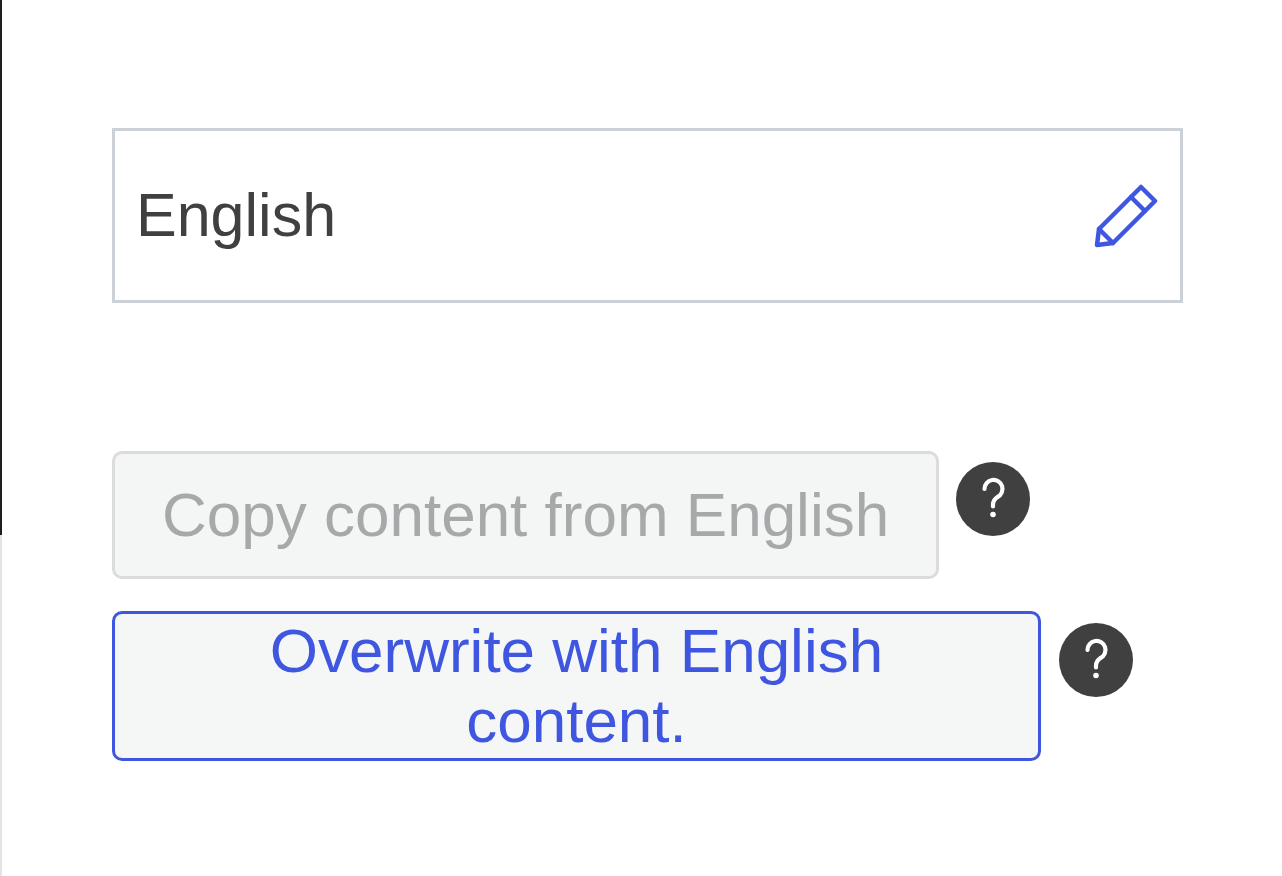 This screenshot has width=1282, height=876. Describe the element at coordinates (236, 215) in the screenshot. I see `language-value: English` at that location.